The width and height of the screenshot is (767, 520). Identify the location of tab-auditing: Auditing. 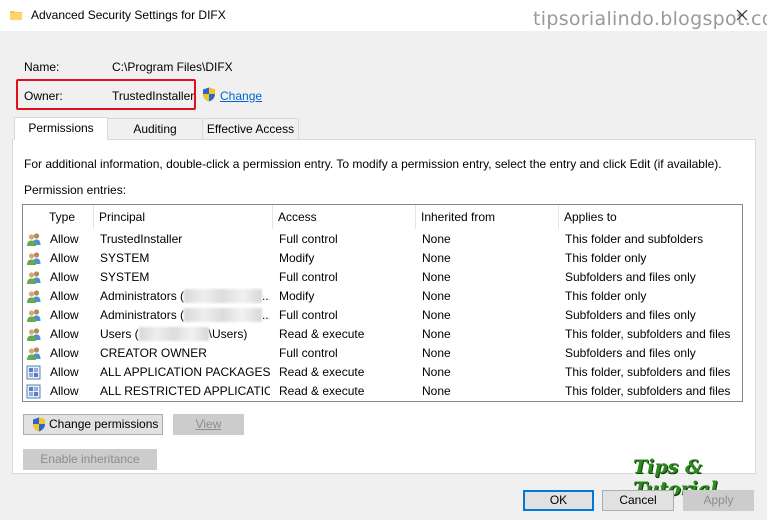
(155, 129).